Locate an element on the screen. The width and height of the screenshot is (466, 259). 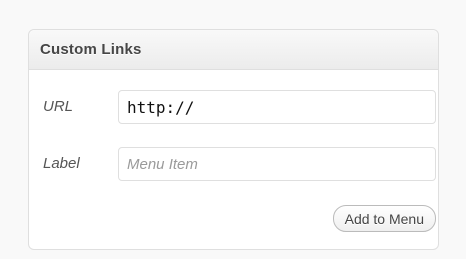
panel-title: Custom Links is located at coordinates (91, 49).